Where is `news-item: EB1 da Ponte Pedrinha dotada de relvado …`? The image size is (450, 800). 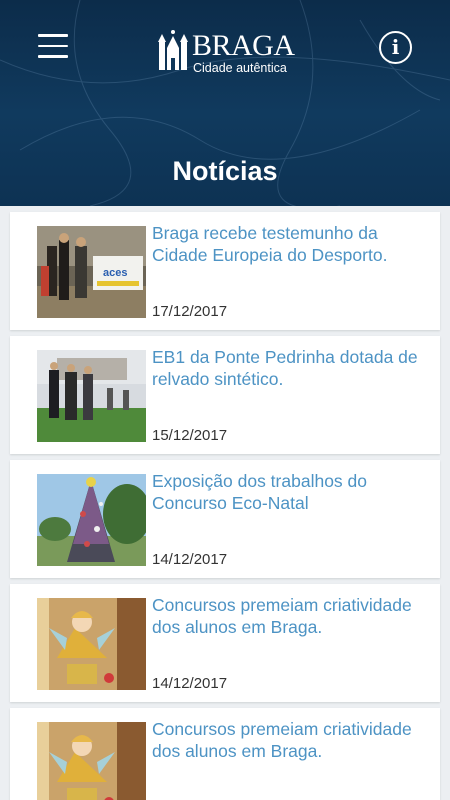 news-item: EB1 da Ponte Pedrinha dotada de relvado … is located at coordinates (225, 395).